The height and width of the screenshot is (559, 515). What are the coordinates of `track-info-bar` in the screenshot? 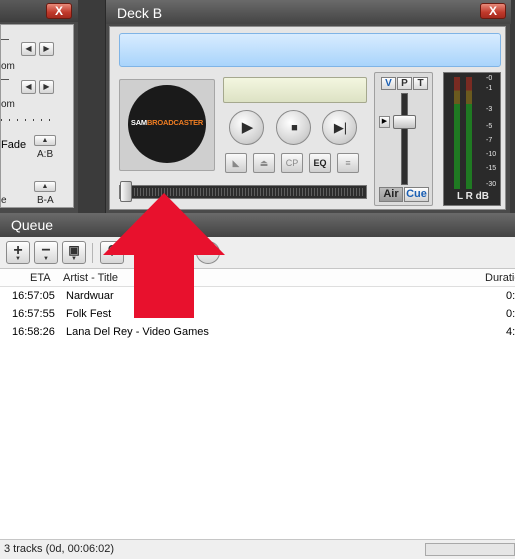 It's located at (310, 50).